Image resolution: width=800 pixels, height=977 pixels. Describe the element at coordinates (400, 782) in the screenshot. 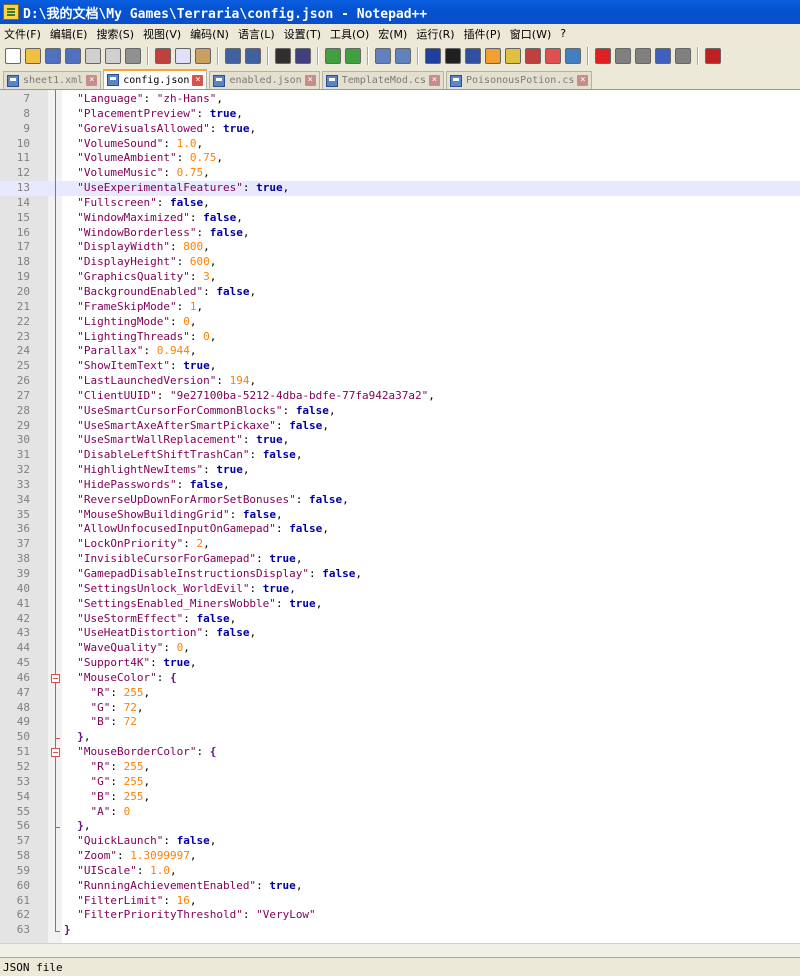

I see `code-line: 53 "G": 255,` at that location.